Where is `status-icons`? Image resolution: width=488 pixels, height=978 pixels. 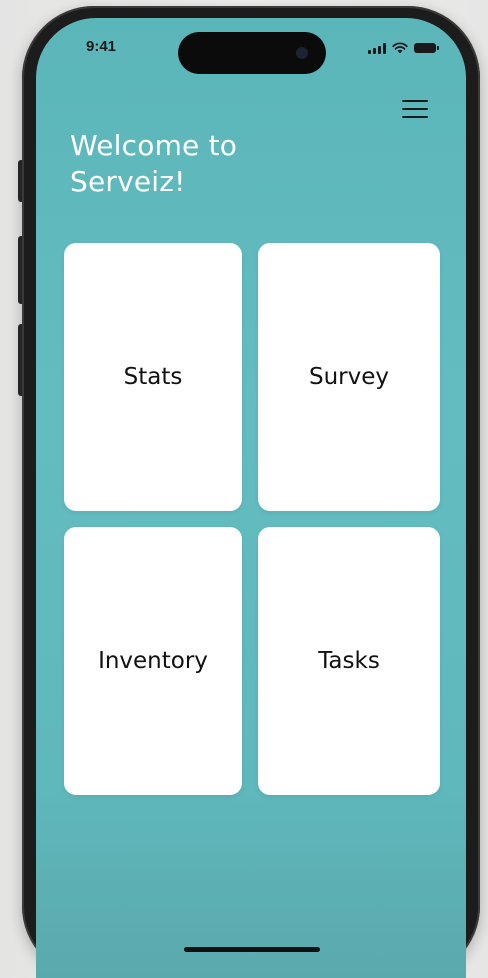
status-icons is located at coordinates (403, 48).